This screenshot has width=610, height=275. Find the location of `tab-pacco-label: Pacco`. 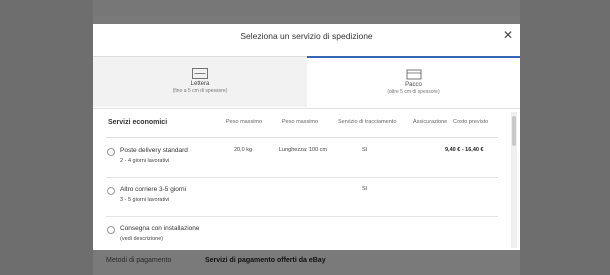

tab-pacco-label: Pacco is located at coordinates (413, 85).